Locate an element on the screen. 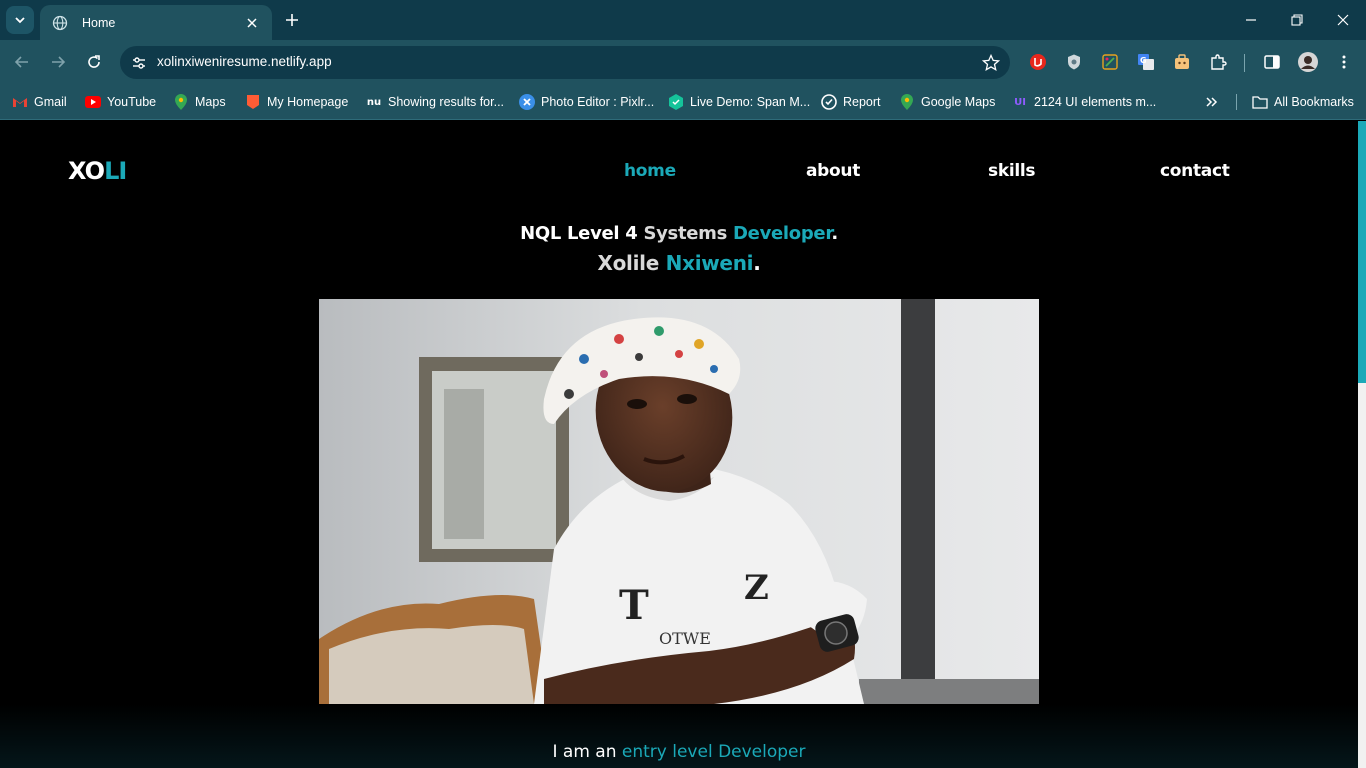 This screenshot has height=768, width=1366. bookmark-report: Report is located at coordinates (851, 102).